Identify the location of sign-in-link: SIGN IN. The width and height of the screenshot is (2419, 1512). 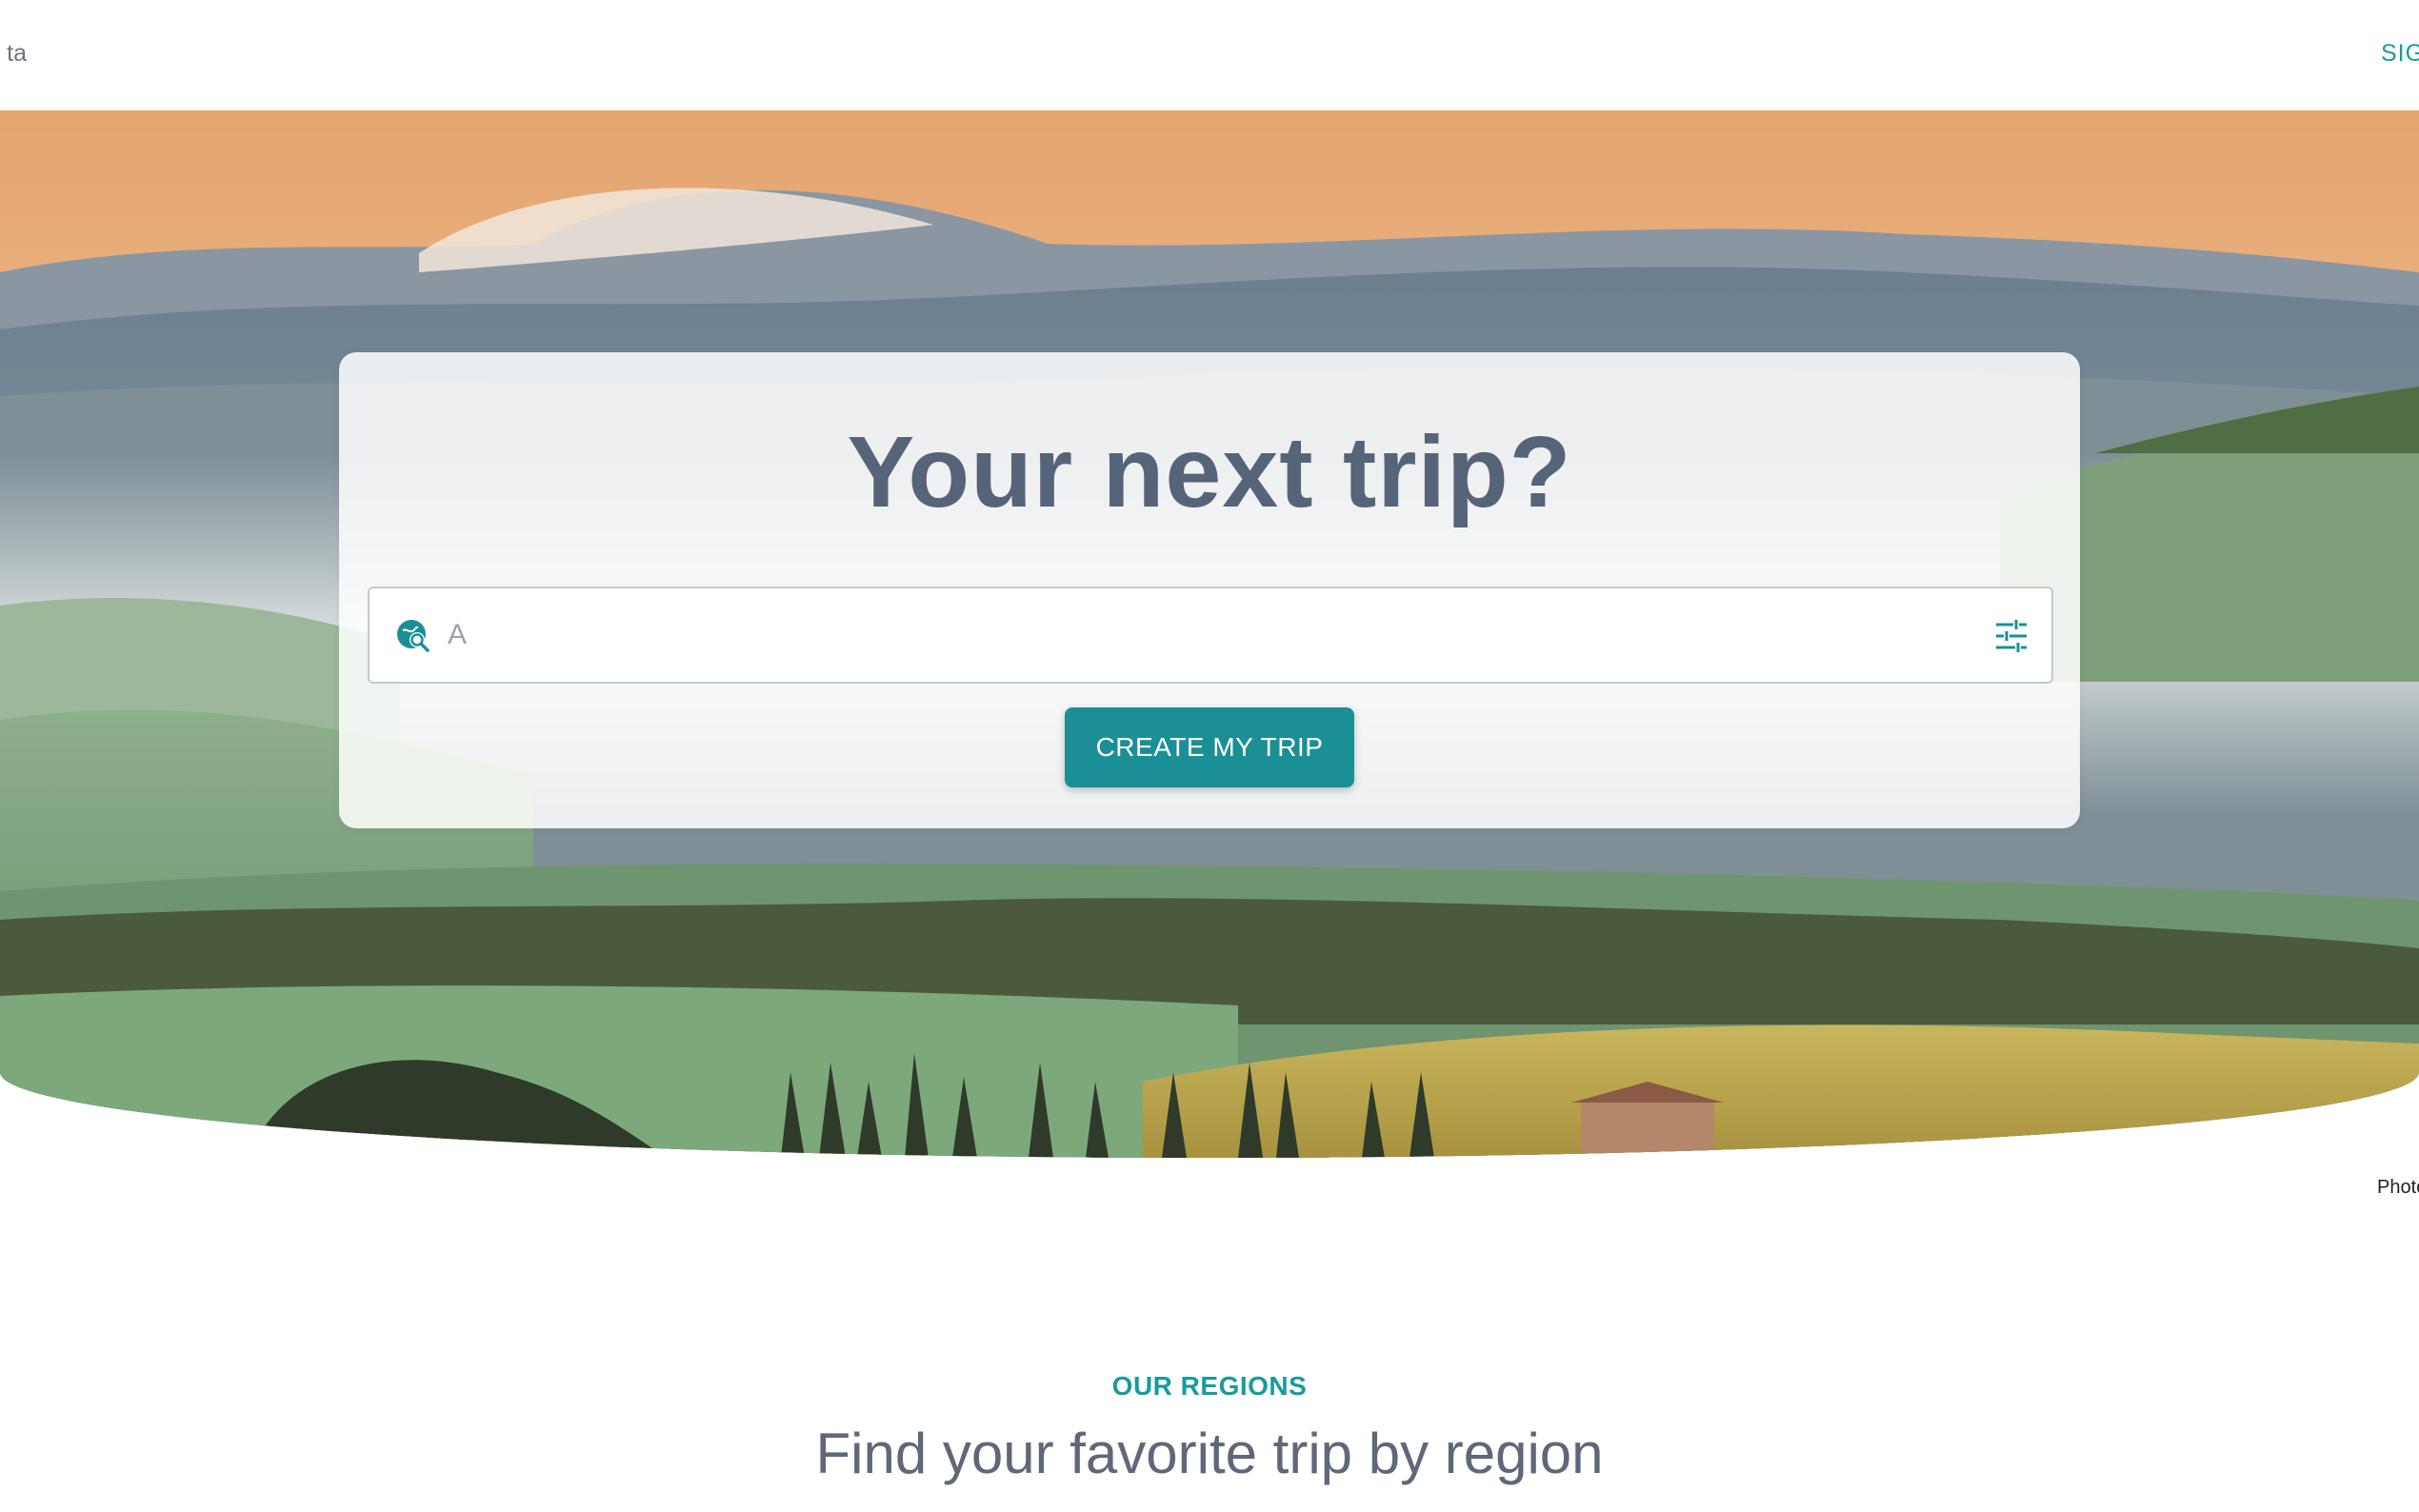
(2400, 54).